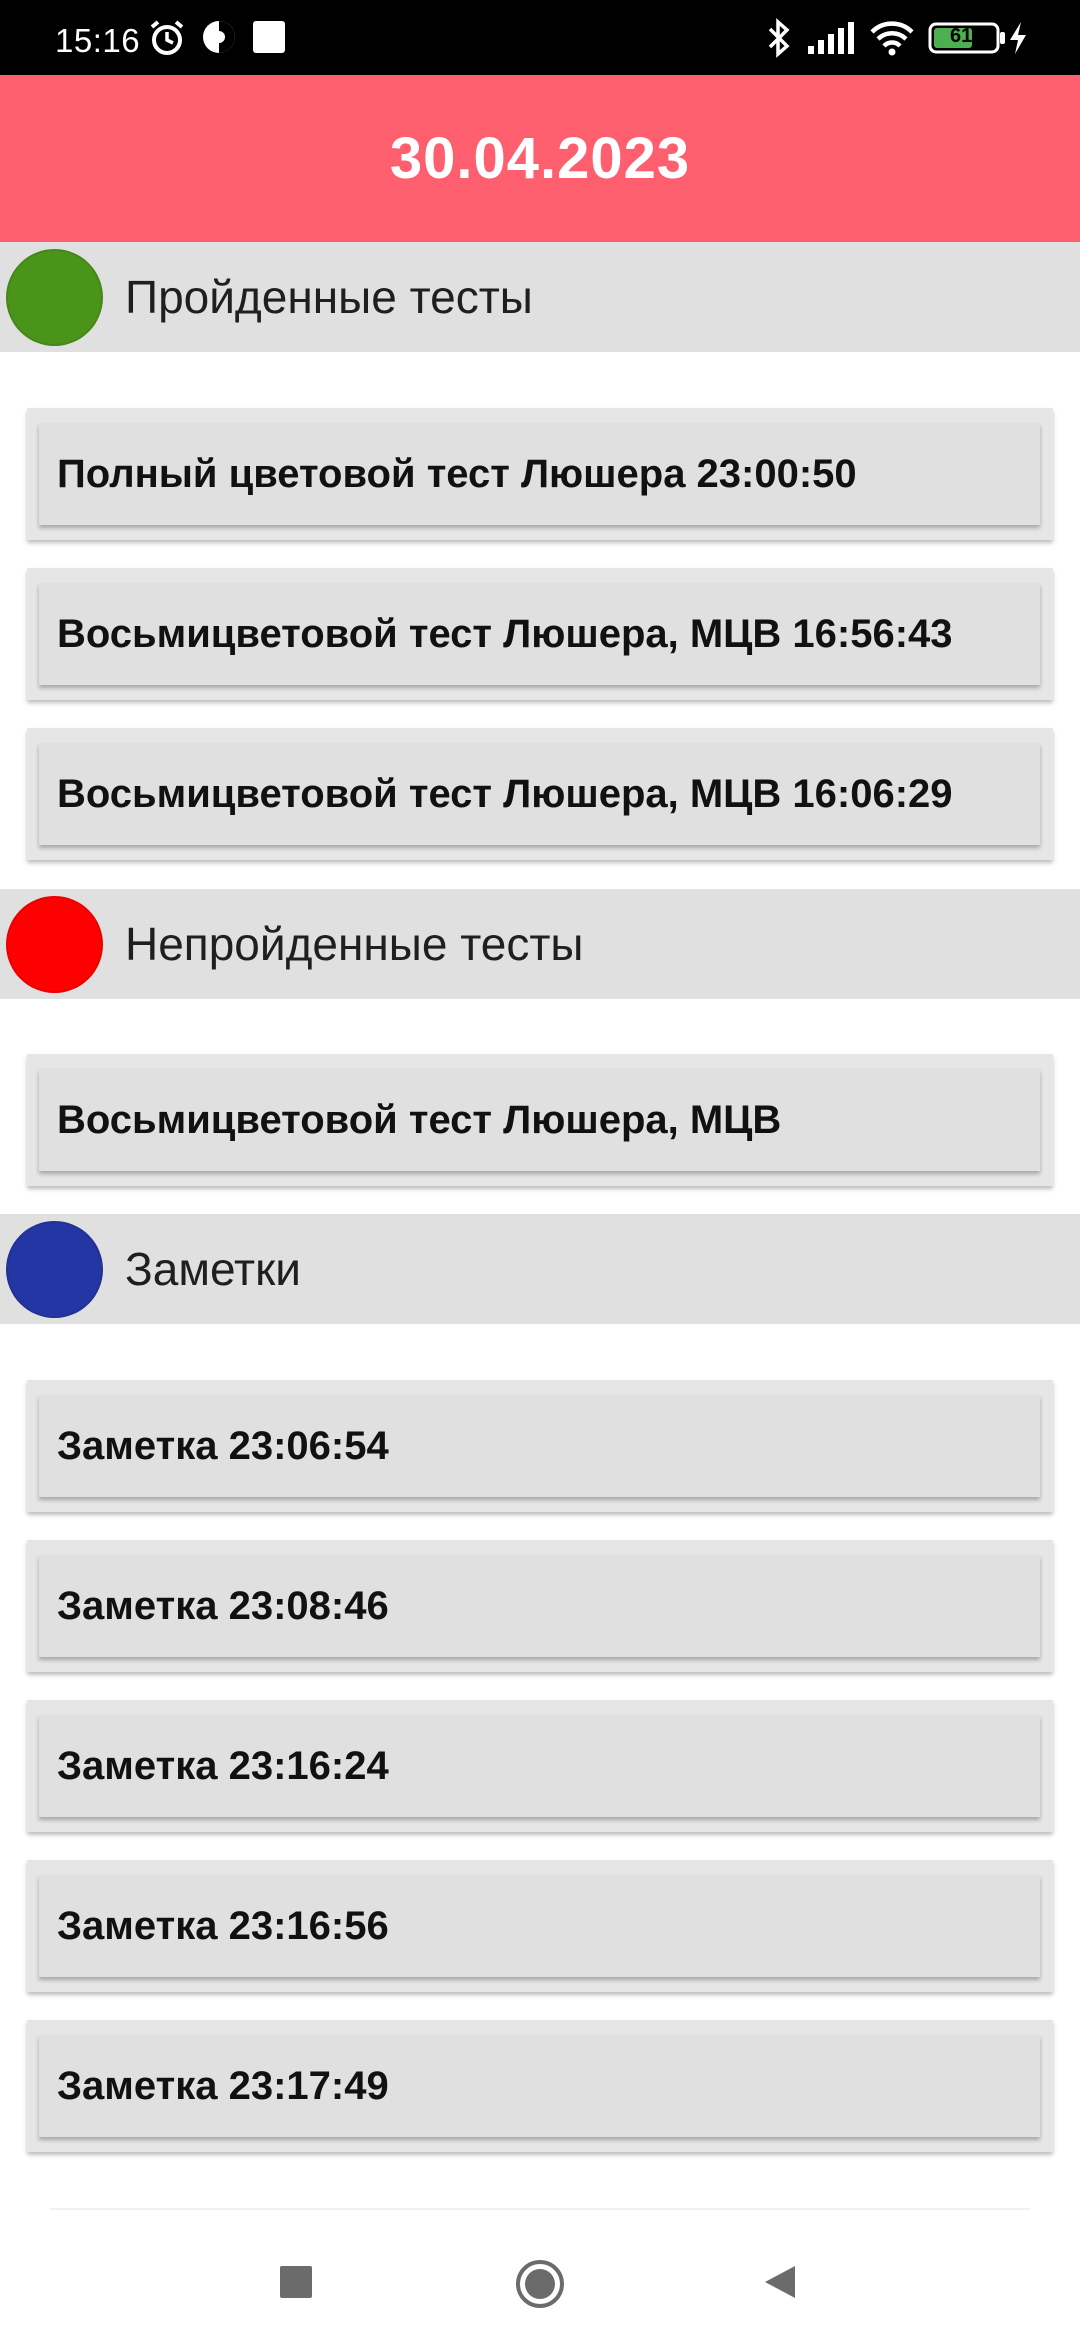 This screenshot has height=2340, width=1080. Describe the element at coordinates (354, 944) in the screenshot. I see `section-title-failed: Непройденные тесты` at that location.